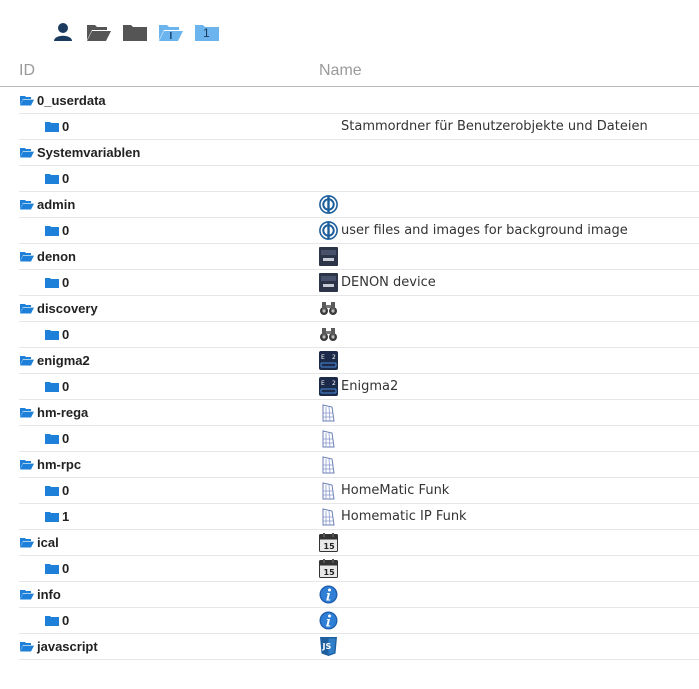 Image resolution: width=699 pixels, height=689 pixels. What do you see at coordinates (66, 516) in the screenshot?
I see `row-id: 1` at bounding box center [66, 516].